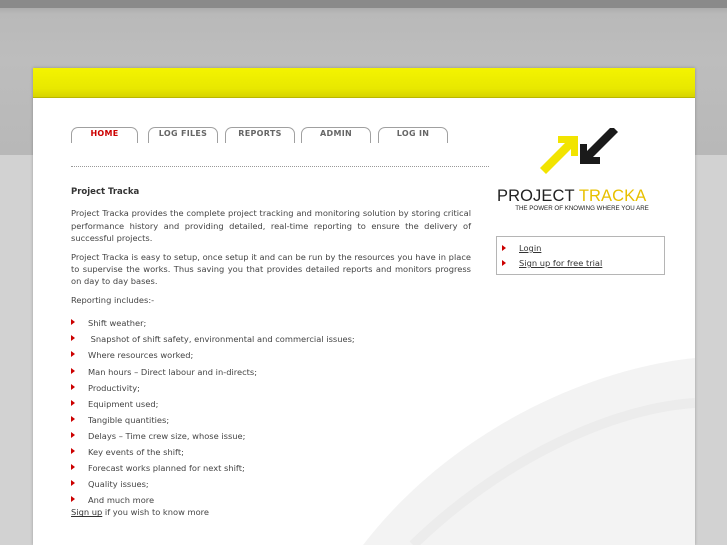 This screenshot has height=545, width=727. Describe the element at coordinates (582, 208) in the screenshot. I see `logo-tagline: THE POWER OF KNOWING WHERE YOU ARE` at that location.